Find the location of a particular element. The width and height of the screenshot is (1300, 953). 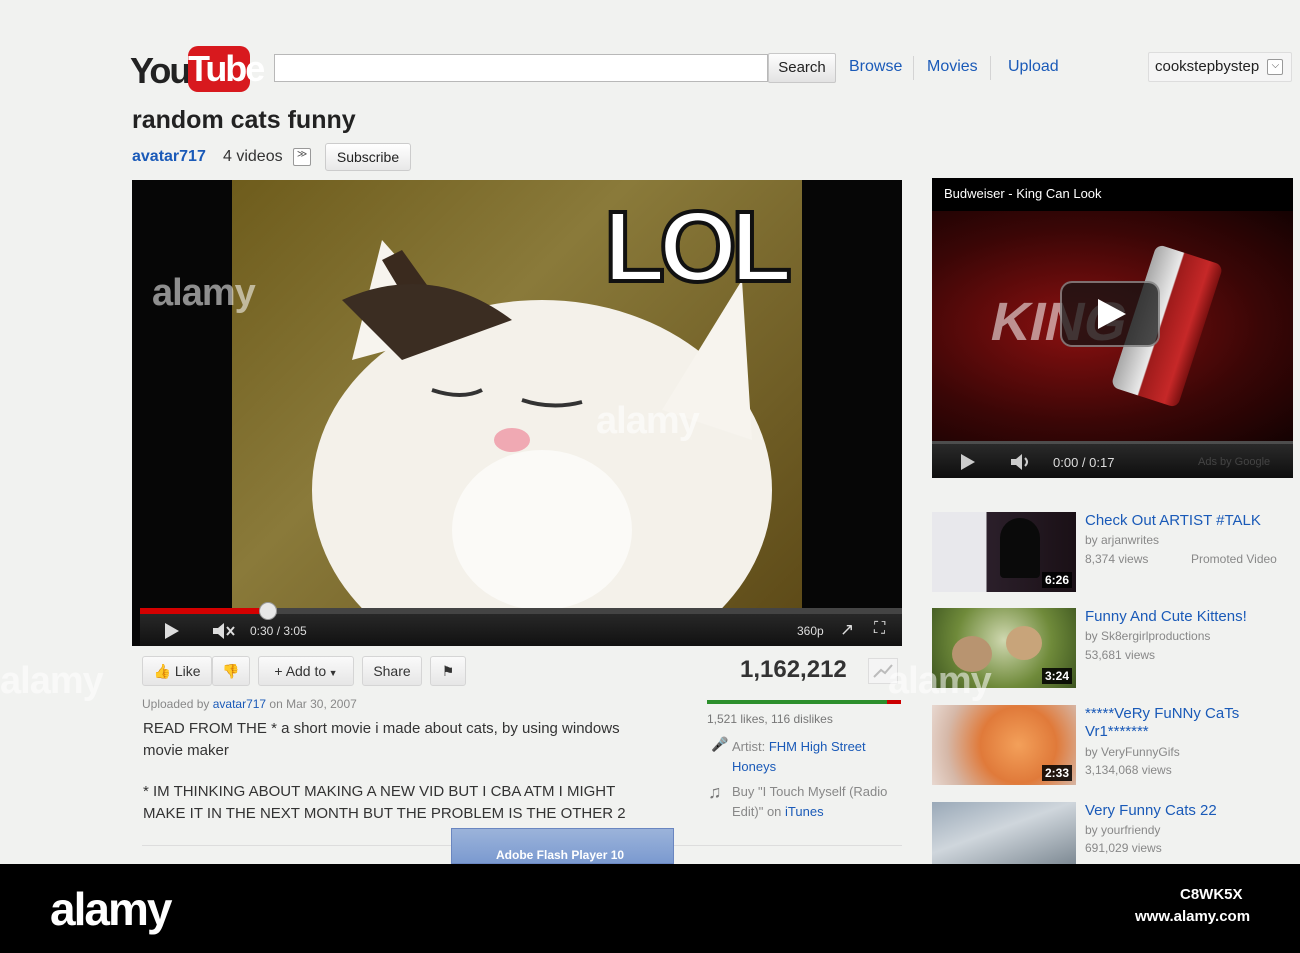

ad-play-button is located at coordinates (1110, 314).